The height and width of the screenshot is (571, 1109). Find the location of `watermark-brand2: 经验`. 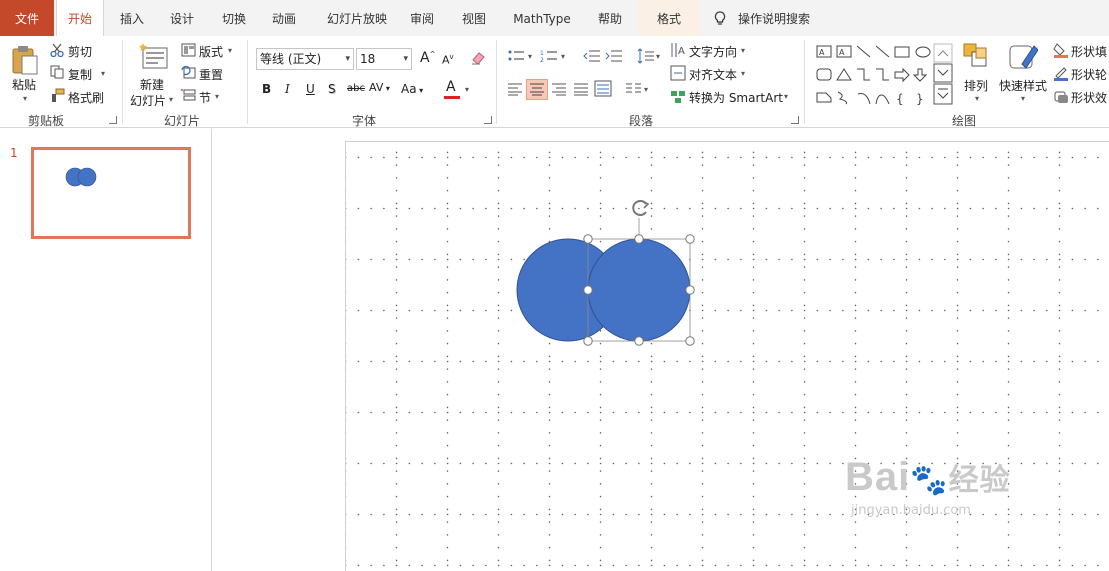

watermark-brand2: 经验 is located at coordinates (979, 480).